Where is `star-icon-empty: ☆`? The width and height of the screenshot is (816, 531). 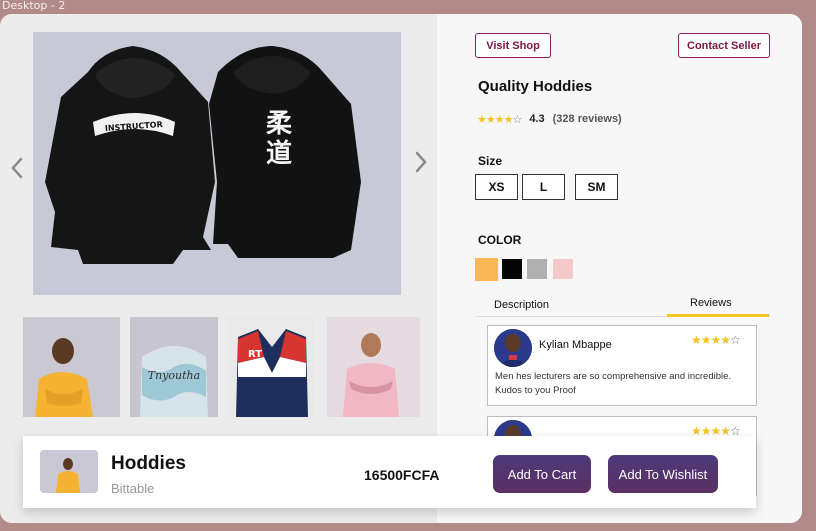 star-icon-empty: ☆ is located at coordinates (517, 119).